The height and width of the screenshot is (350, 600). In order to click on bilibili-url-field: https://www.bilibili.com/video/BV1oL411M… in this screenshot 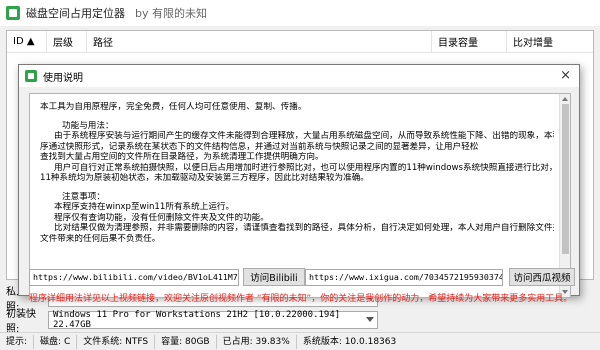, I will do `click(134, 277)`.